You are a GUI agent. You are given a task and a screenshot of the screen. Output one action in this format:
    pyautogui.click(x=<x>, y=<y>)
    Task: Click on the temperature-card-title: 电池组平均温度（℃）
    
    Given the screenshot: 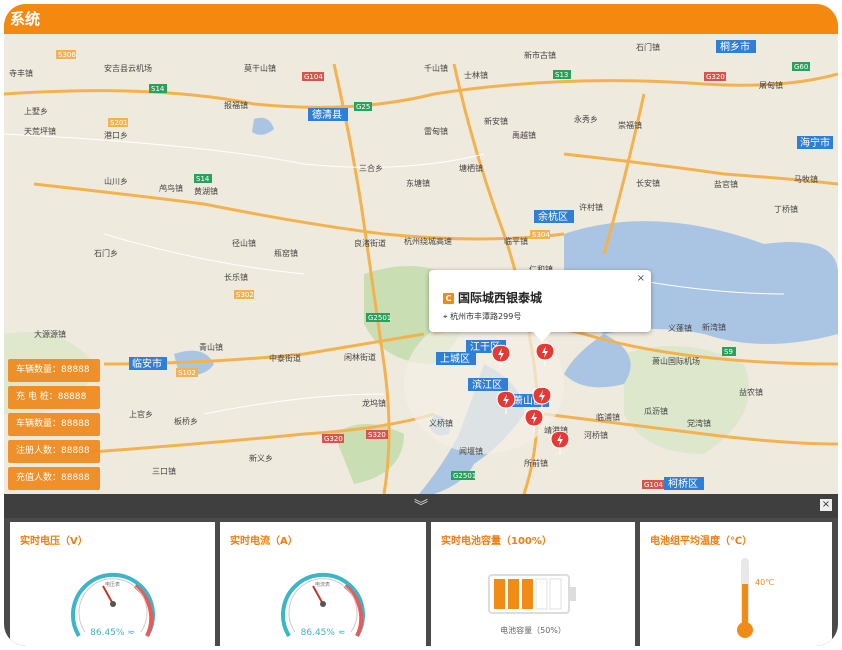 What is the action you would take?
    pyautogui.click(x=701, y=541)
    